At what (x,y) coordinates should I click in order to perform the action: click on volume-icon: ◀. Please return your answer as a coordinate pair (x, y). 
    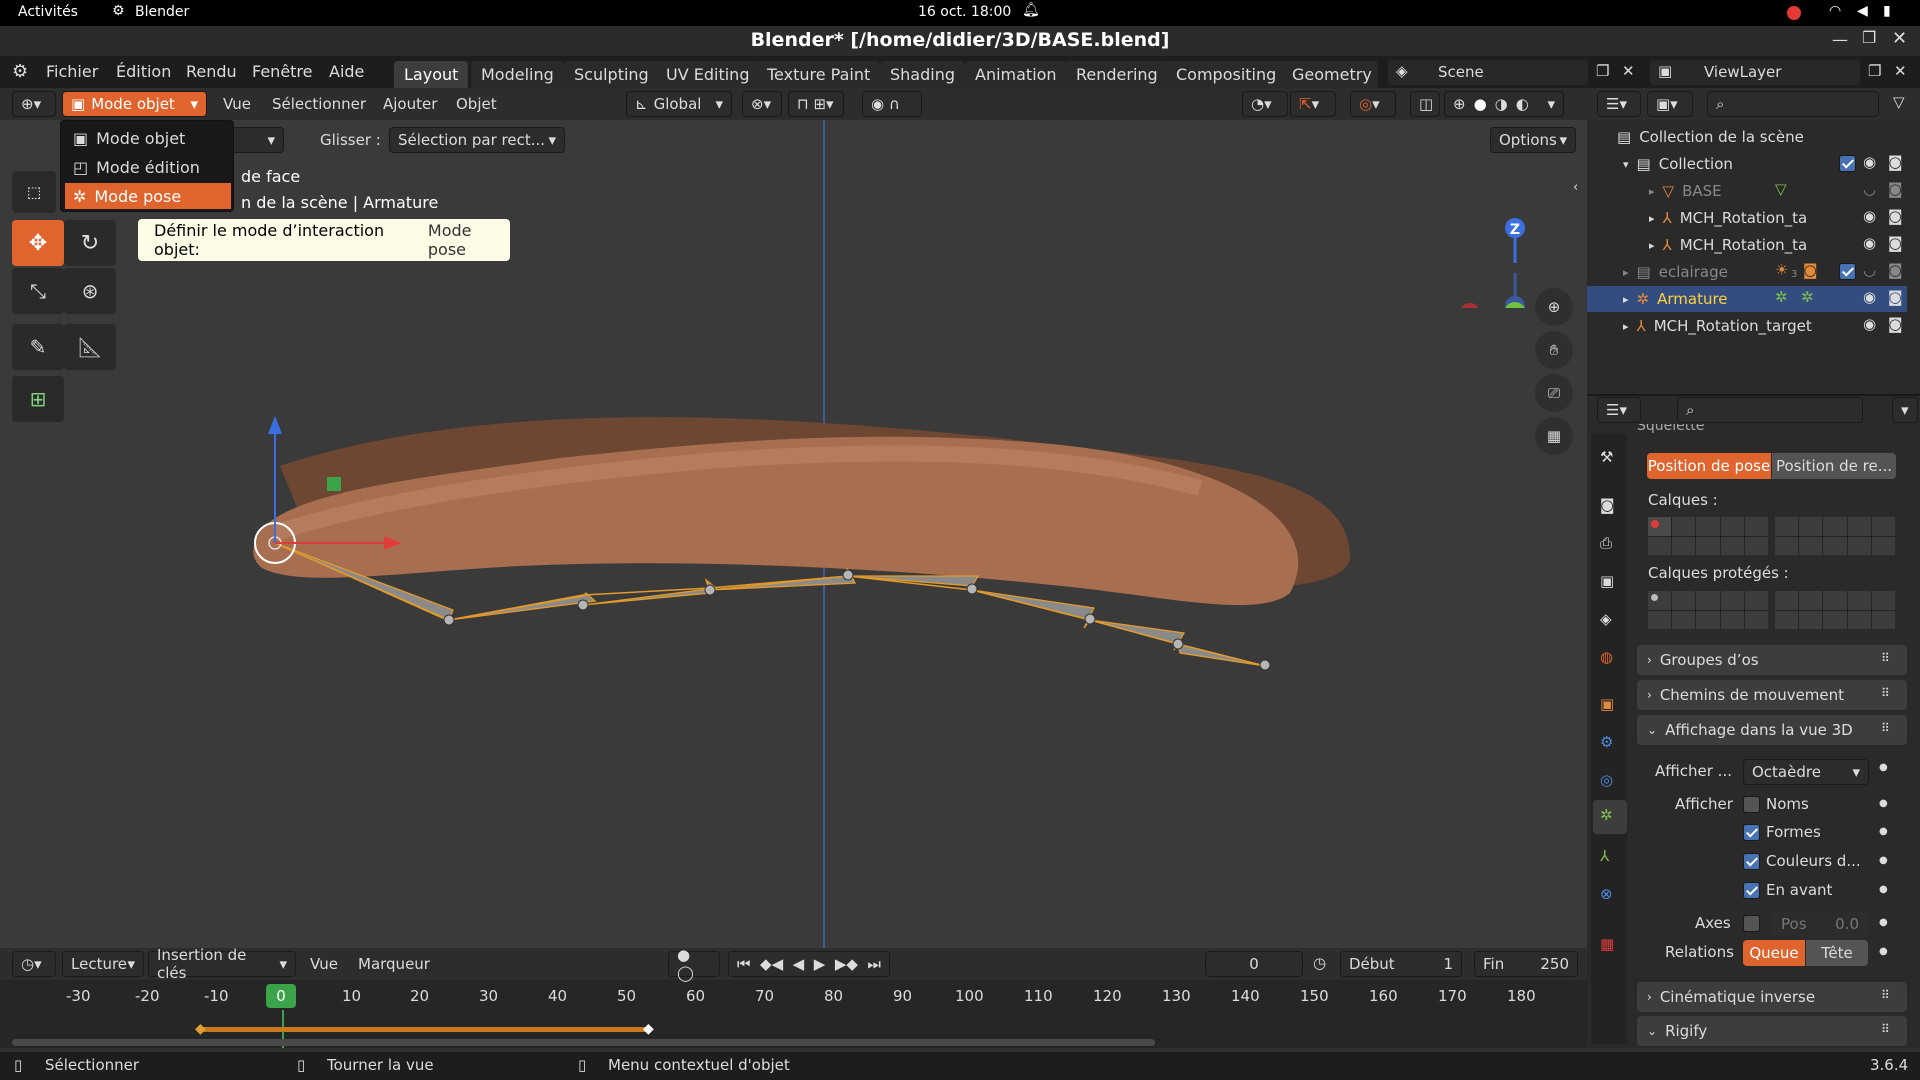
    Looking at the image, I should click on (1862, 11).